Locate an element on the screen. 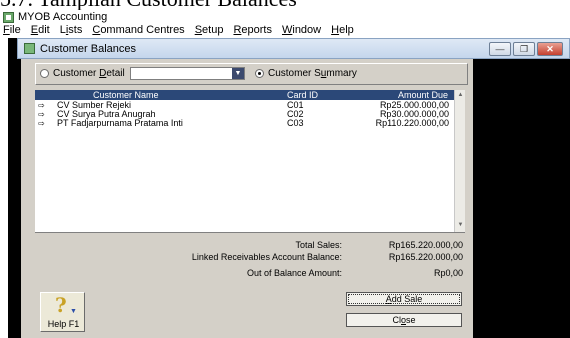 Image resolution: width=570 pixels, height=338 pixels. scroll-up-icon: ▲ is located at coordinates (460, 95).